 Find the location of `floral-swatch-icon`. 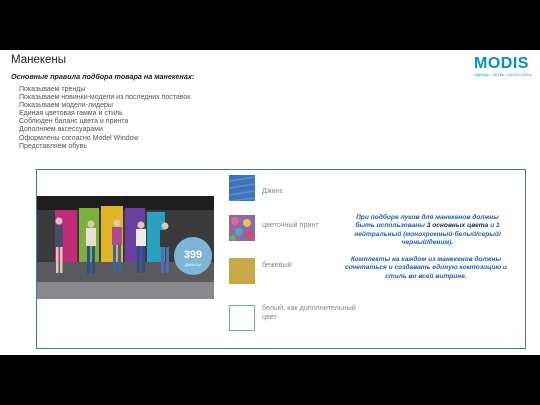

floral-swatch-icon is located at coordinates (242, 228).